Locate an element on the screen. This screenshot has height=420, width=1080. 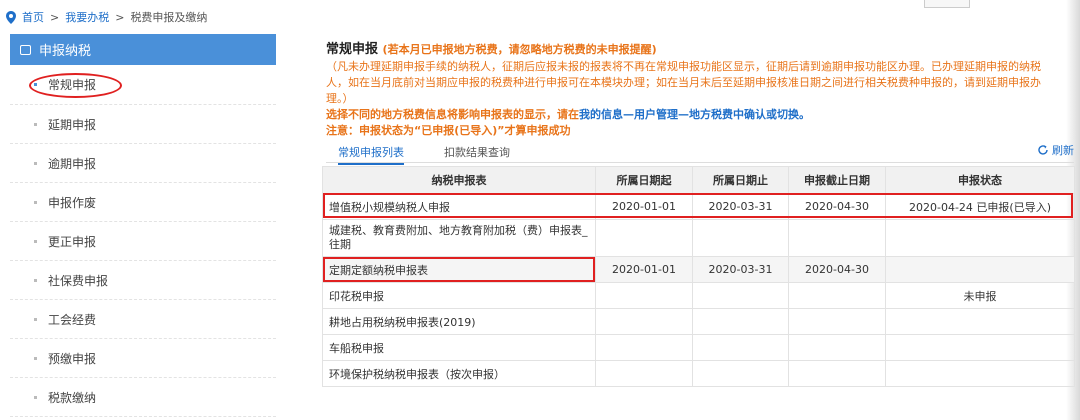
select-note-text: 选择不同的地方税费信息将影响申报表的显示，请在 is located at coordinates (452, 114).